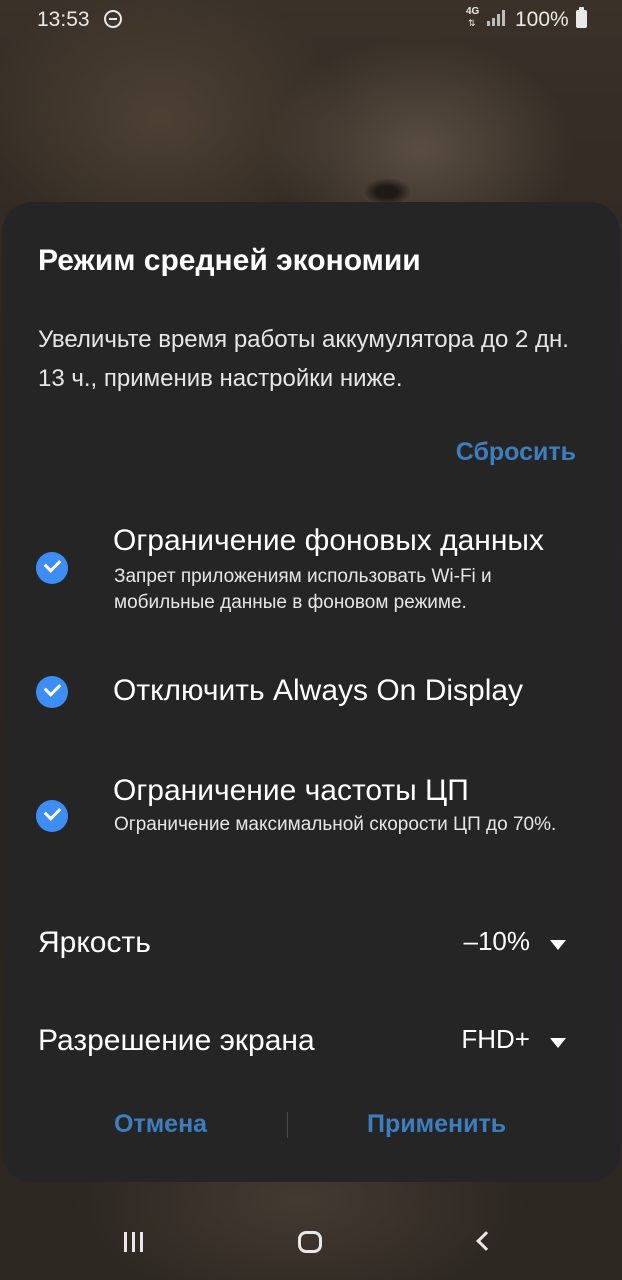 Image resolution: width=622 pixels, height=1280 pixels. Describe the element at coordinates (436, 1124) in the screenshot. I see `apply-button: Применить` at that location.